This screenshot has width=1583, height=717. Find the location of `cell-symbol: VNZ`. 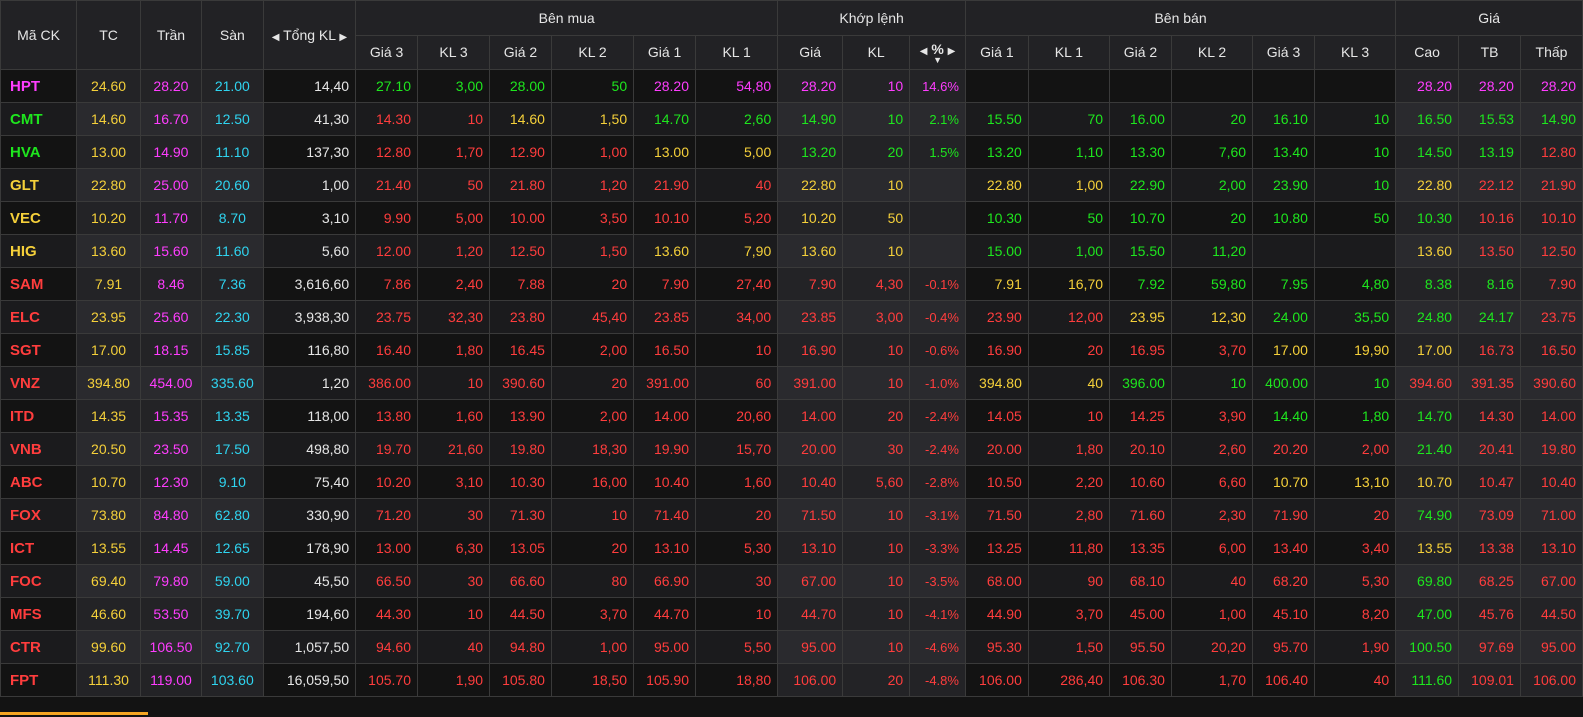

cell-symbol: VNZ is located at coordinates (39, 383).